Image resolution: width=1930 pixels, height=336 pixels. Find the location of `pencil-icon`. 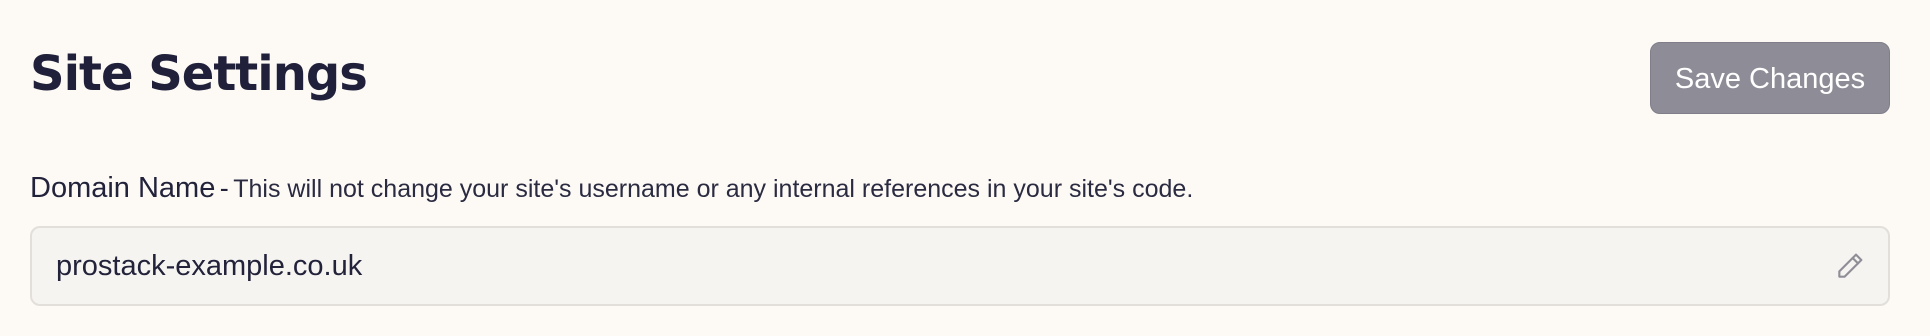

pencil-icon is located at coordinates (1850, 266).